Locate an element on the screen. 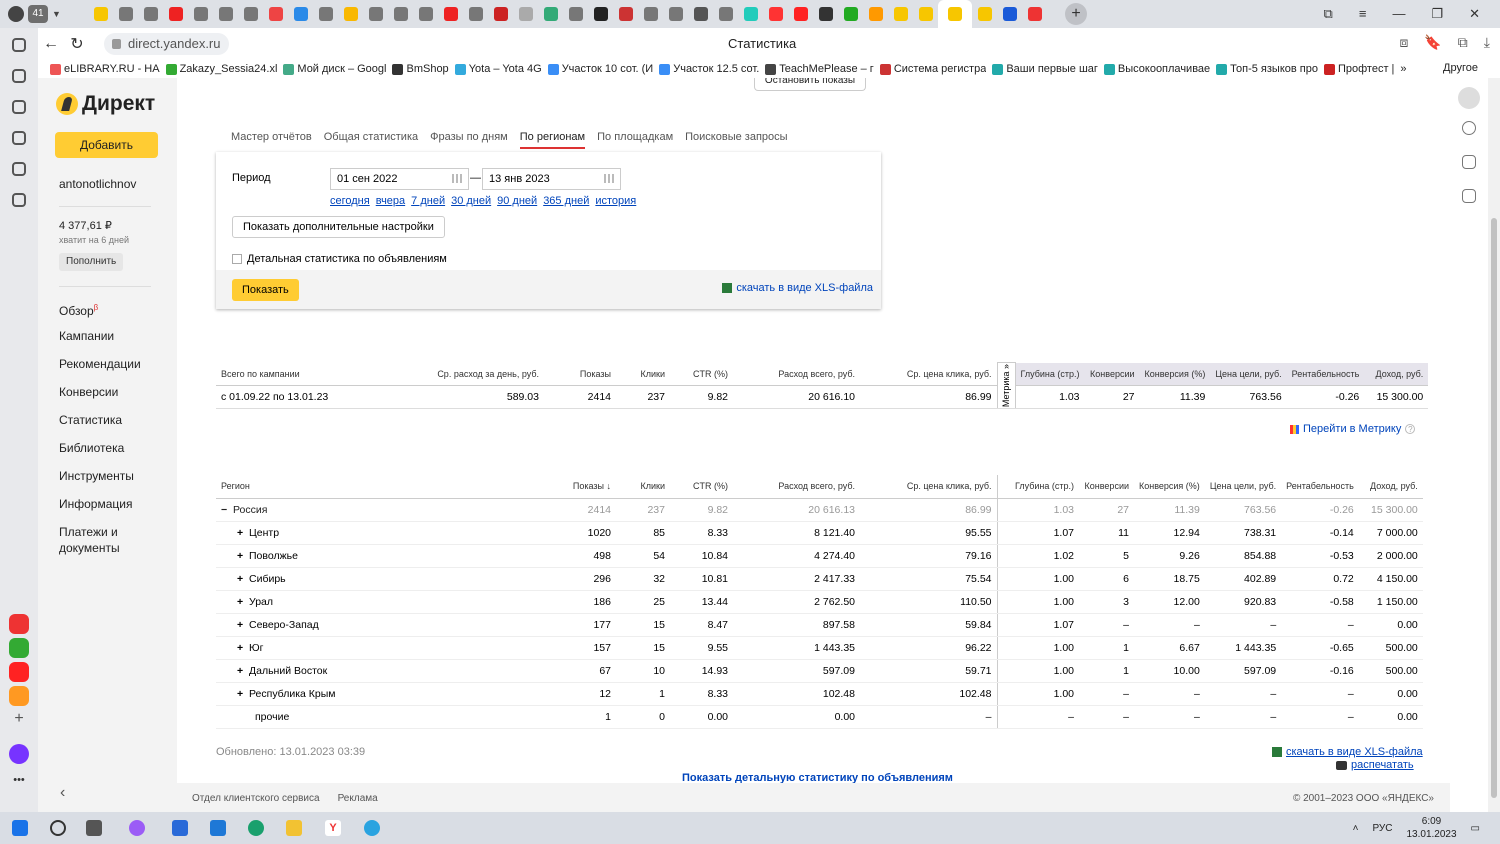 The width and height of the screenshot is (1500, 844). translate-icon: ⧈ is located at coordinates (1403, 42).